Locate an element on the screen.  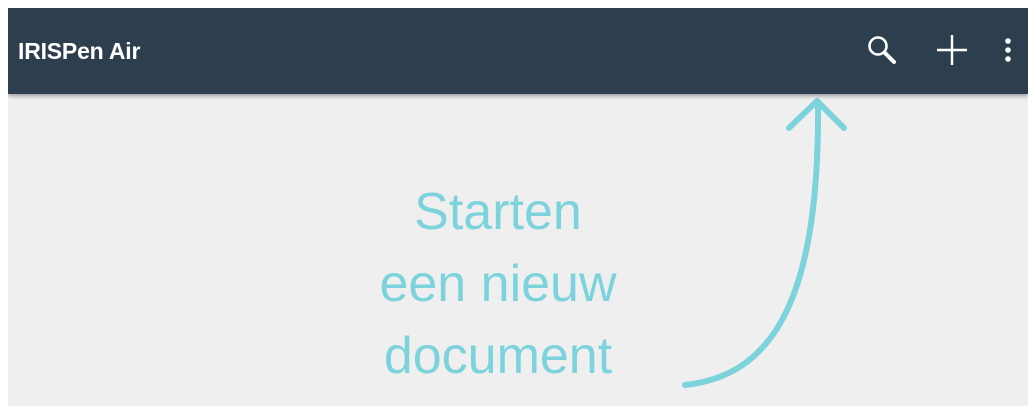
search-button is located at coordinates (882, 50).